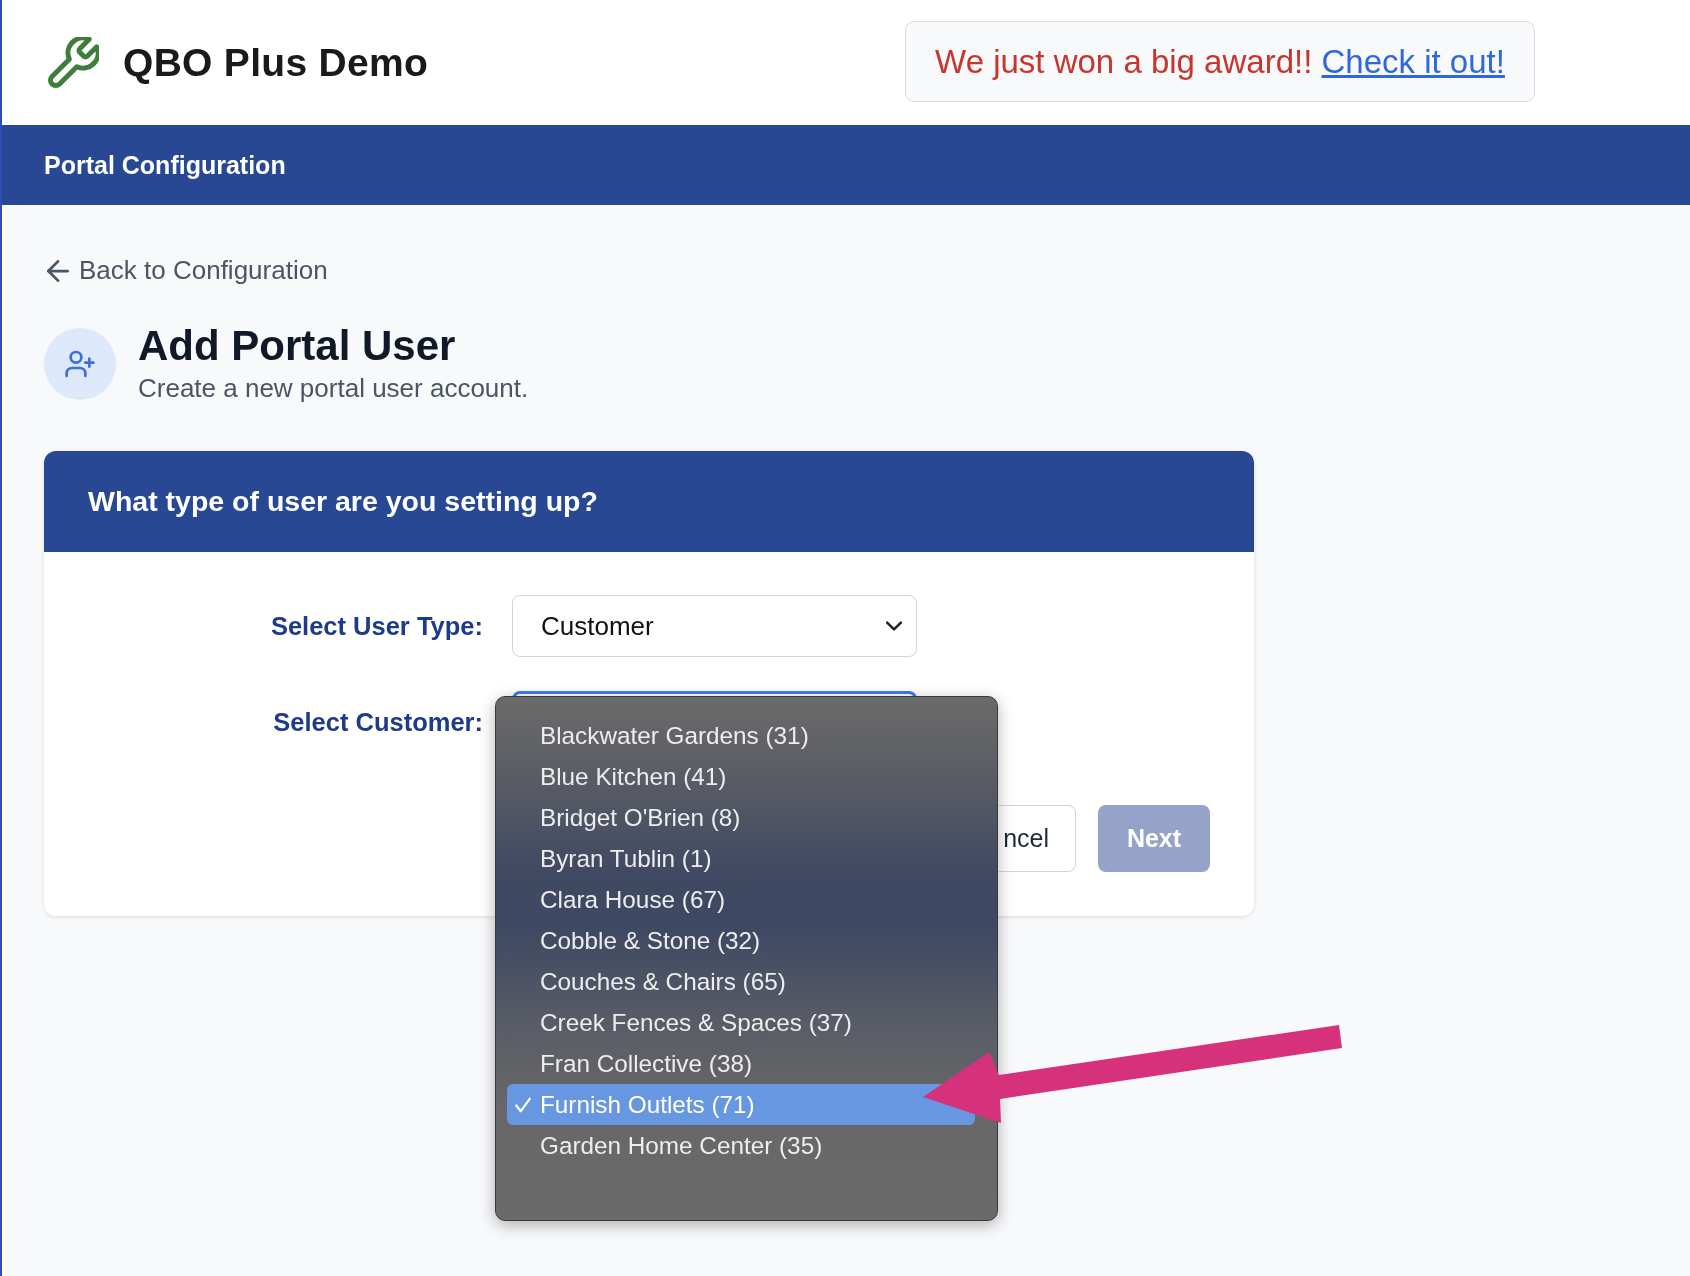 This screenshot has height=1276, width=1690. Describe the element at coordinates (333, 389) in the screenshot. I see `page-subtitle: Create a new portal user account.` at that location.